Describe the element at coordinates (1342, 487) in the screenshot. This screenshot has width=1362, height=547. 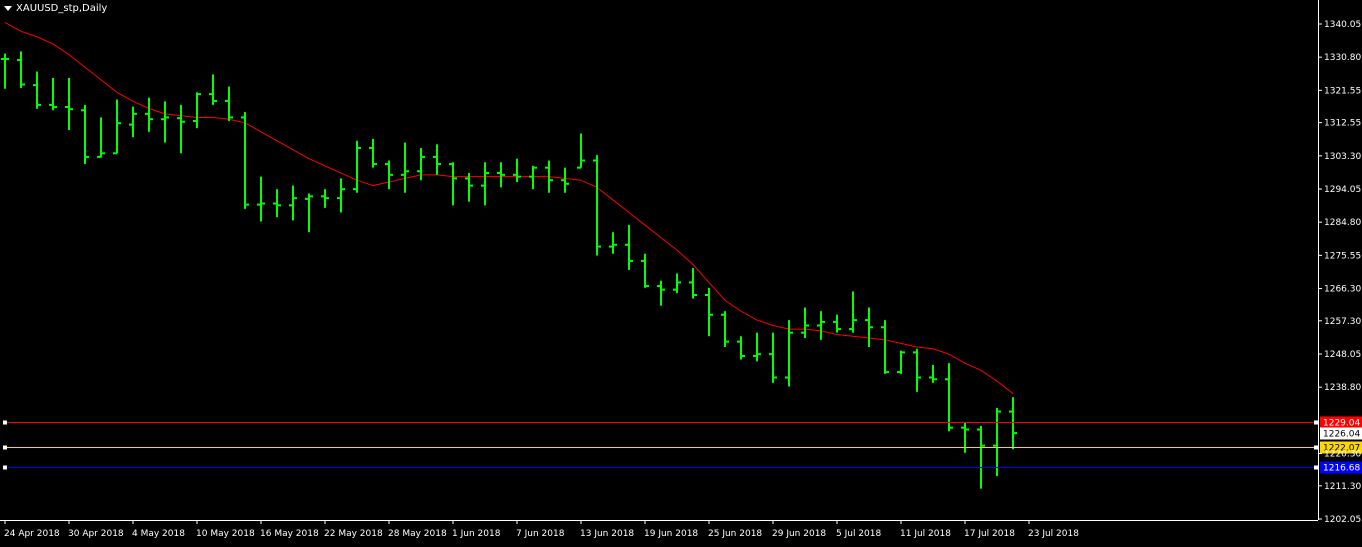
I see `y-tick-label: 1211.30` at that location.